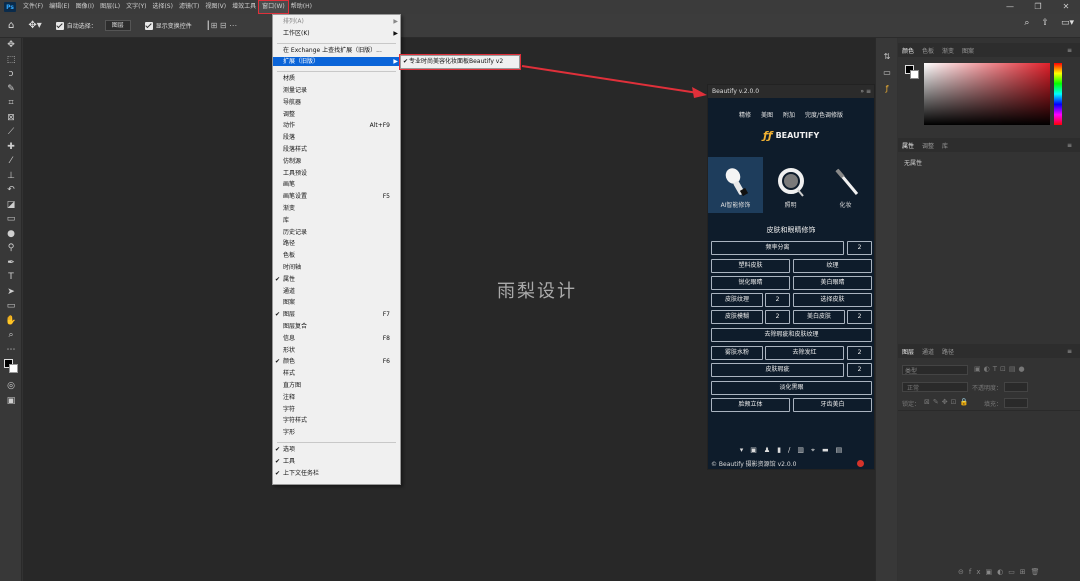 The height and width of the screenshot is (581, 1080). What do you see at coordinates (11, 103) in the screenshot?
I see `crop-icon: ⌗` at bounding box center [11, 103].